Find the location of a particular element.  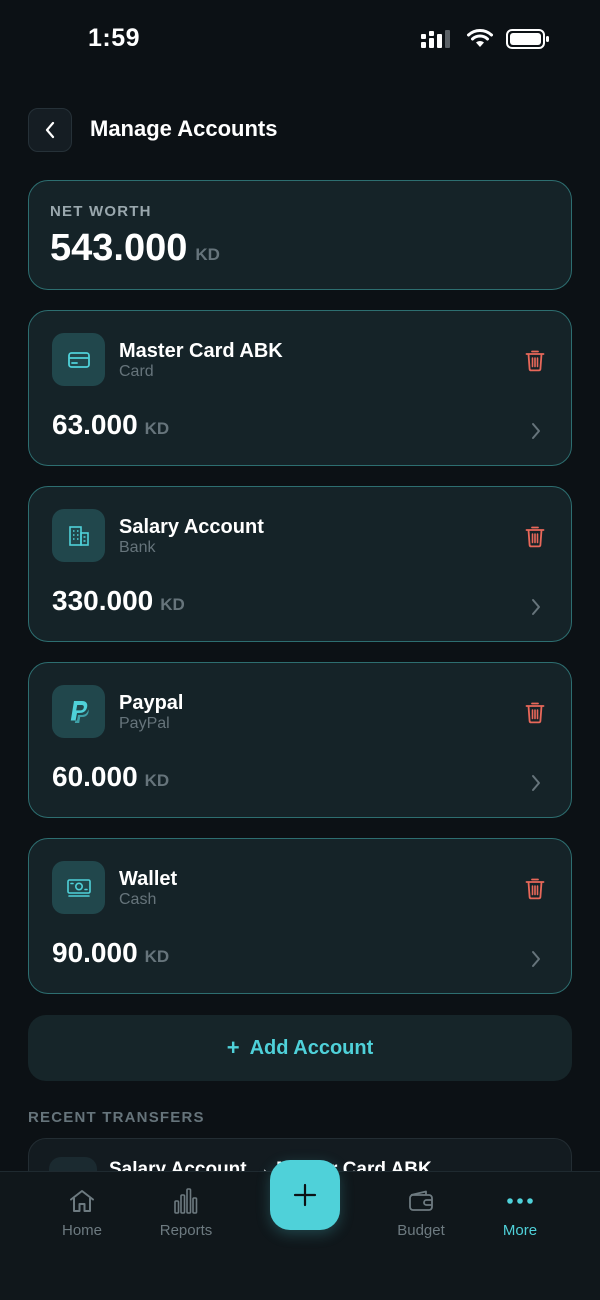

status-time: 1:59 is located at coordinates (114, 38).